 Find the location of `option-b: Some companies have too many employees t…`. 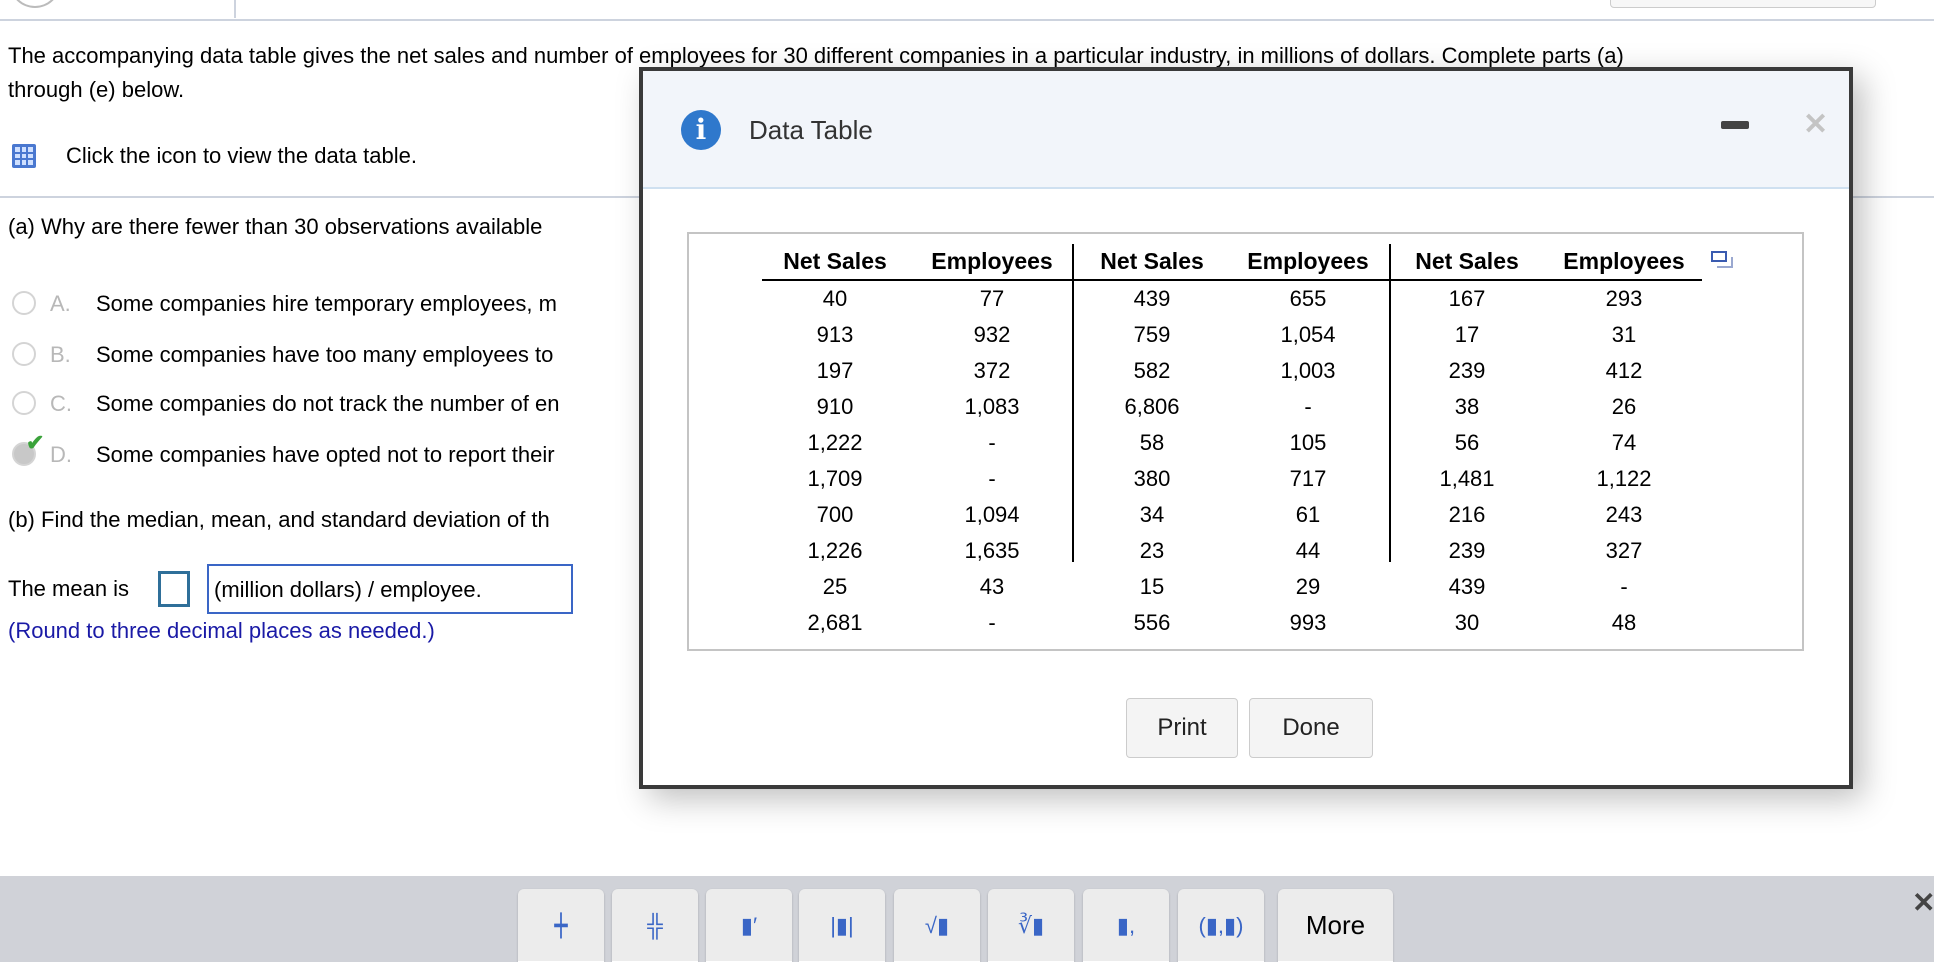

option-b: Some companies have too many employees t… is located at coordinates (324, 355).